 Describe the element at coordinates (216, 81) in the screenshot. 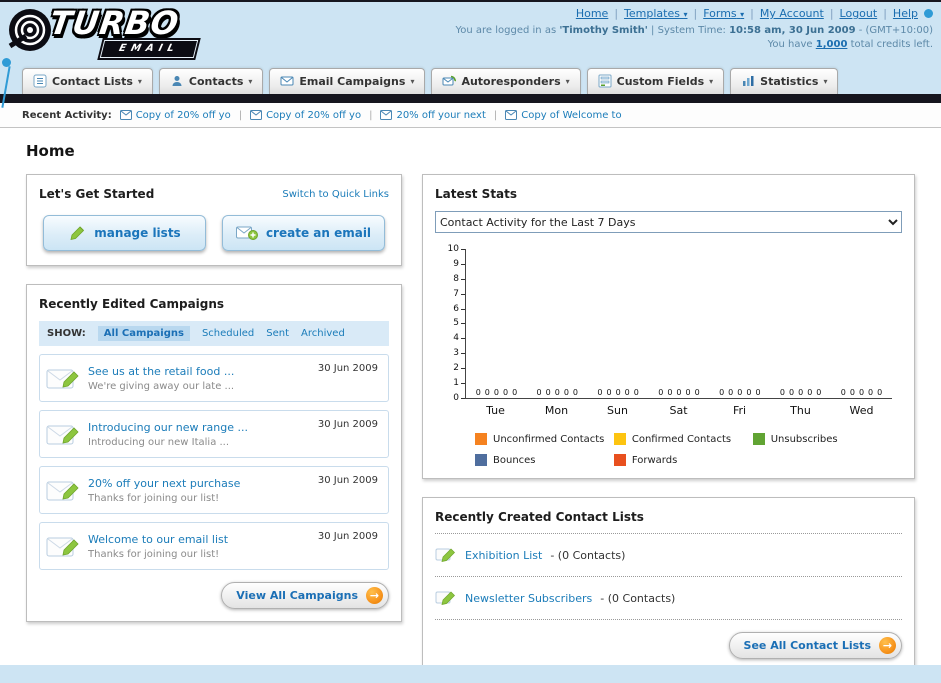

I see `nav-tab-label: Contacts` at that location.